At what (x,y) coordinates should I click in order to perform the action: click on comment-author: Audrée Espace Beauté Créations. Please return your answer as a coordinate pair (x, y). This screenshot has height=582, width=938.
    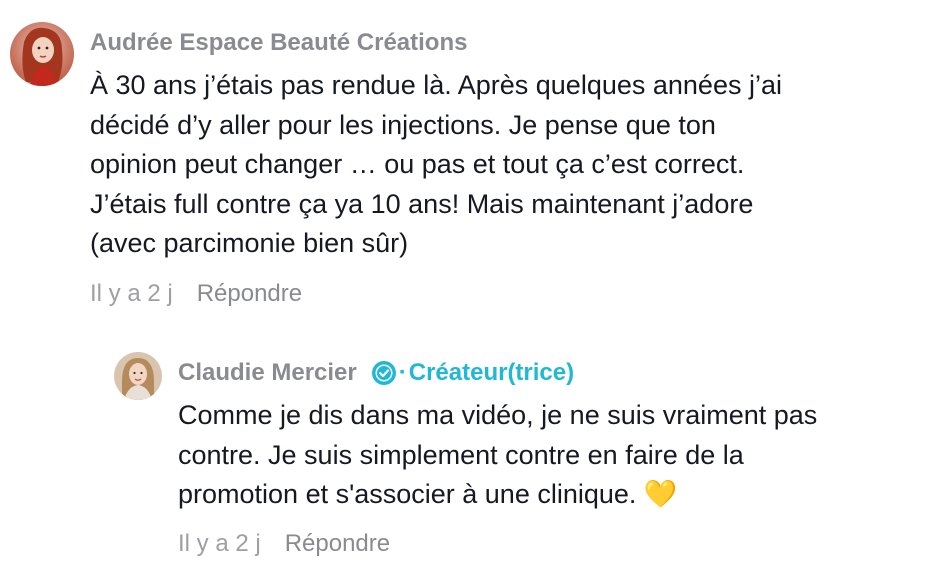
    Looking at the image, I should click on (278, 43).